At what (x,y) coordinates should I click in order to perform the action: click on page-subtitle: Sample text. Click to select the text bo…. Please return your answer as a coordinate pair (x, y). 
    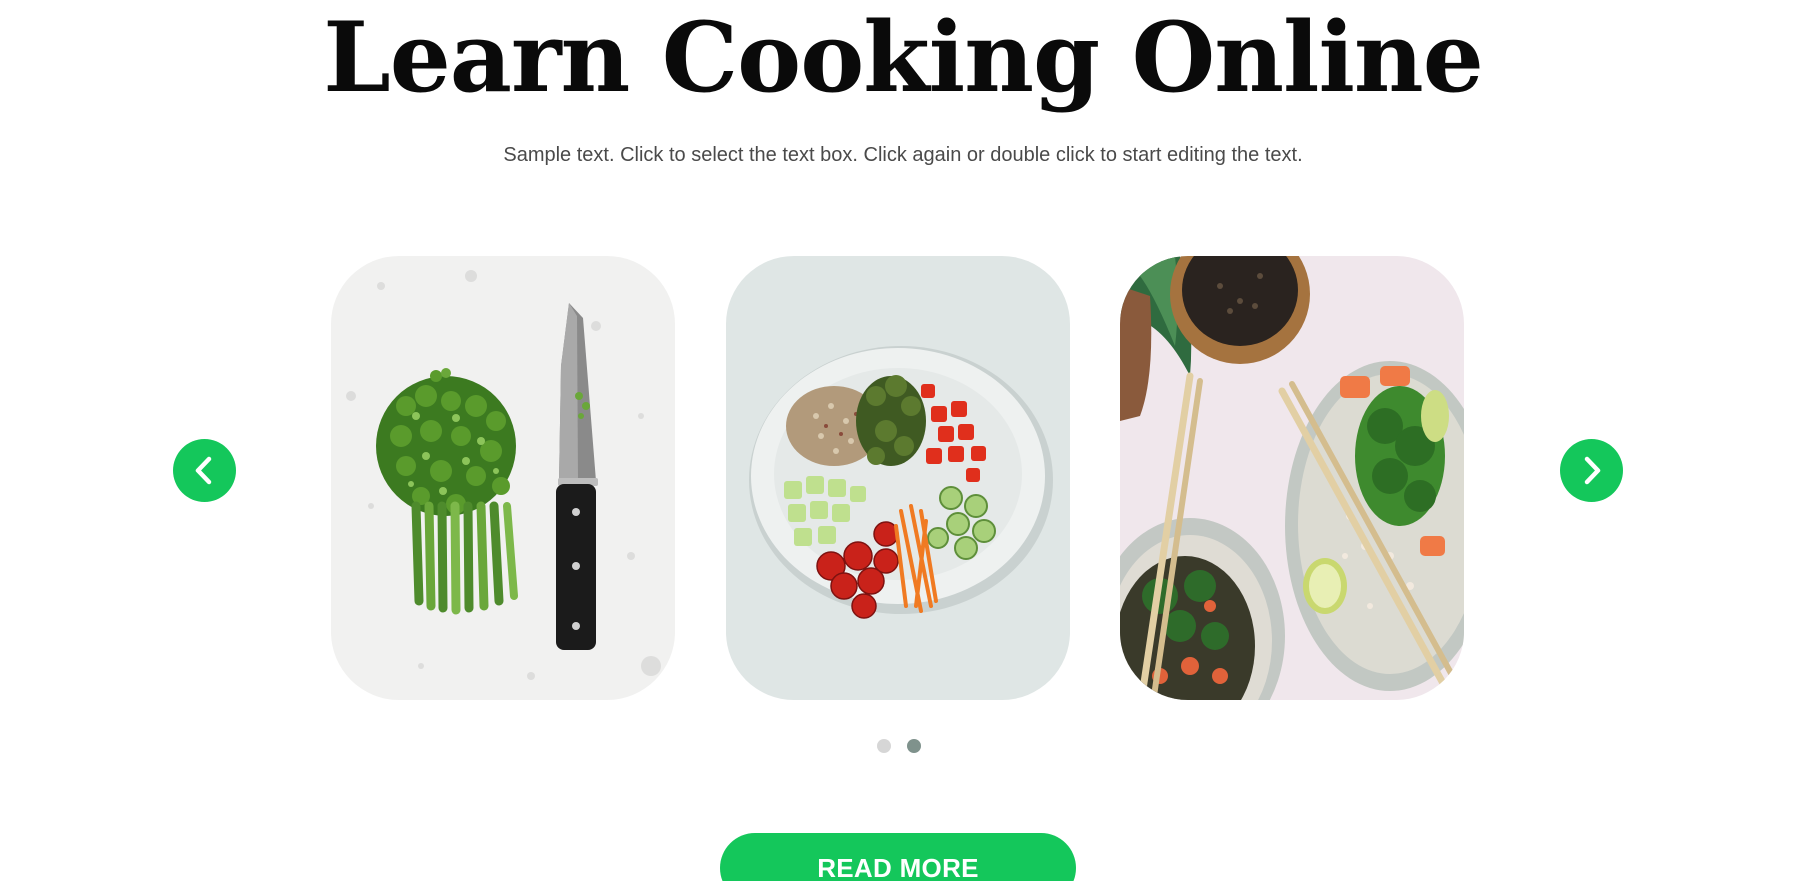
    Looking at the image, I should click on (903, 155).